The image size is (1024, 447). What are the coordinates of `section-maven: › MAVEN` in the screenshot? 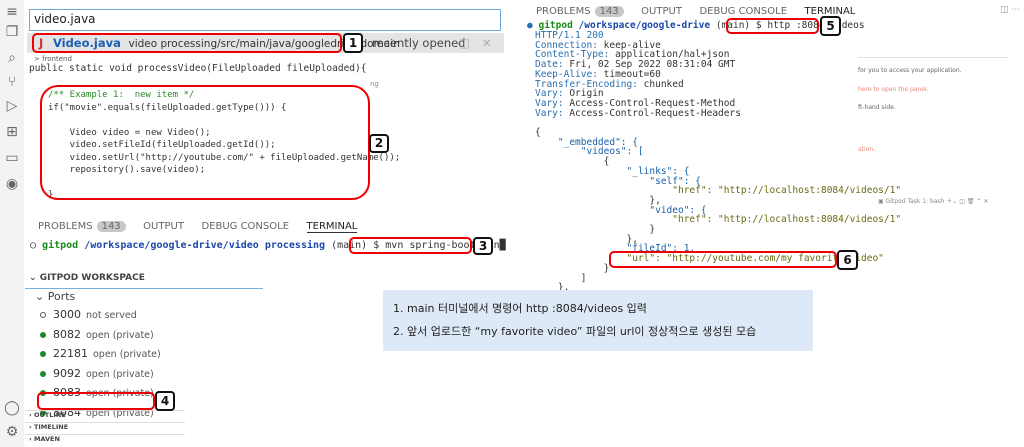 It's located at (105, 439).